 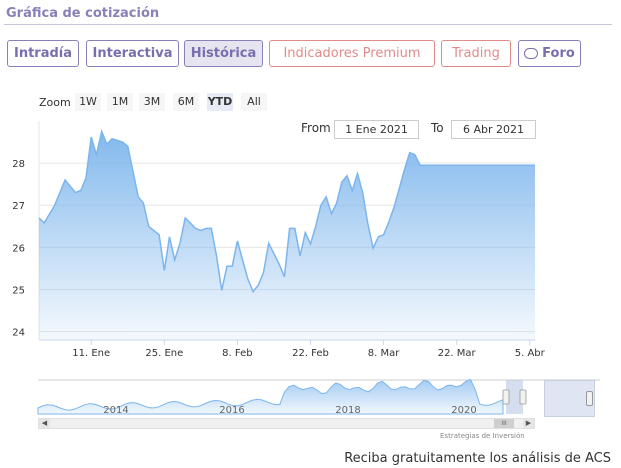 What do you see at coordinates (482, 436) in the screenshot?
I see `chart-credits: Estrategias de Inversión` at bounding box center [482, 436].